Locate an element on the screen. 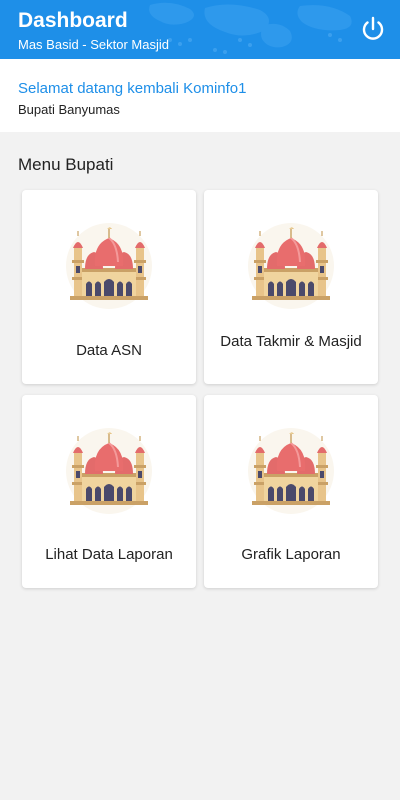 The width and height of the screenshot is (400, 800). menu-card-label: Data Takmir & Masjid is located at coordinates (291, 341).